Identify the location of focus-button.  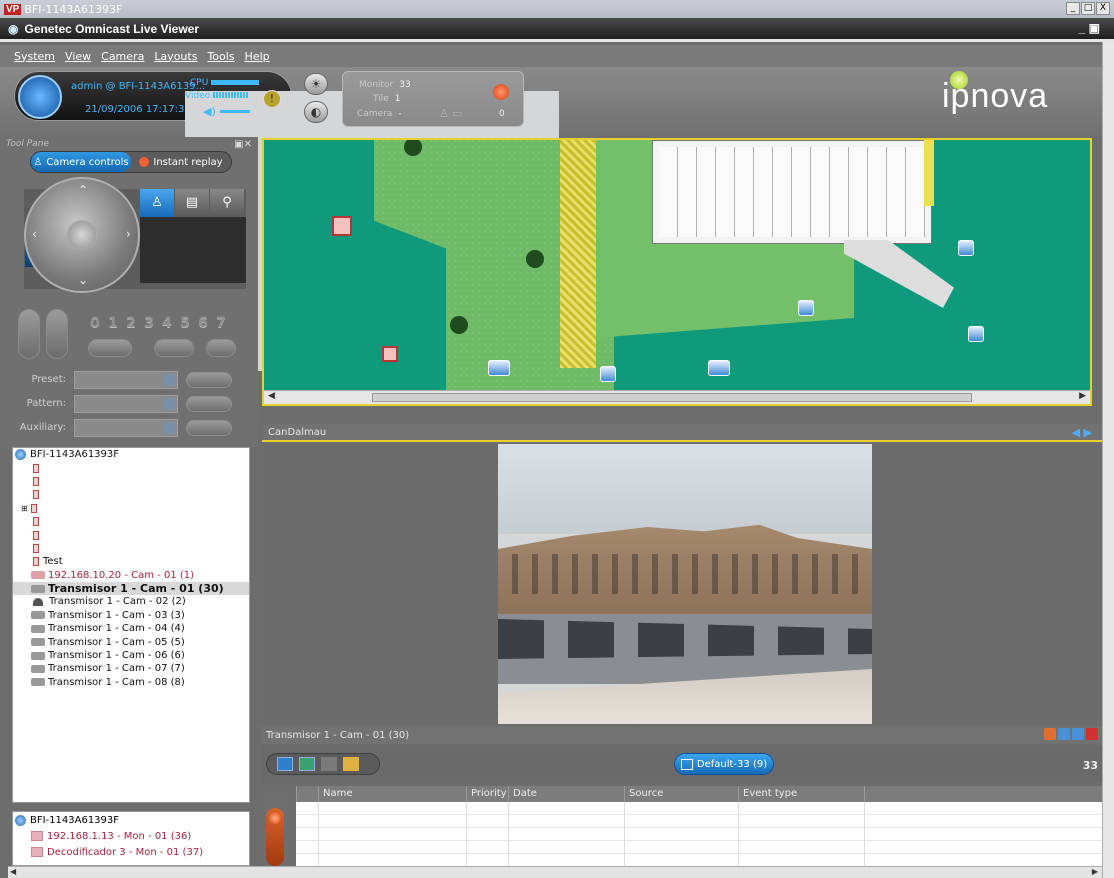
(110, 348).